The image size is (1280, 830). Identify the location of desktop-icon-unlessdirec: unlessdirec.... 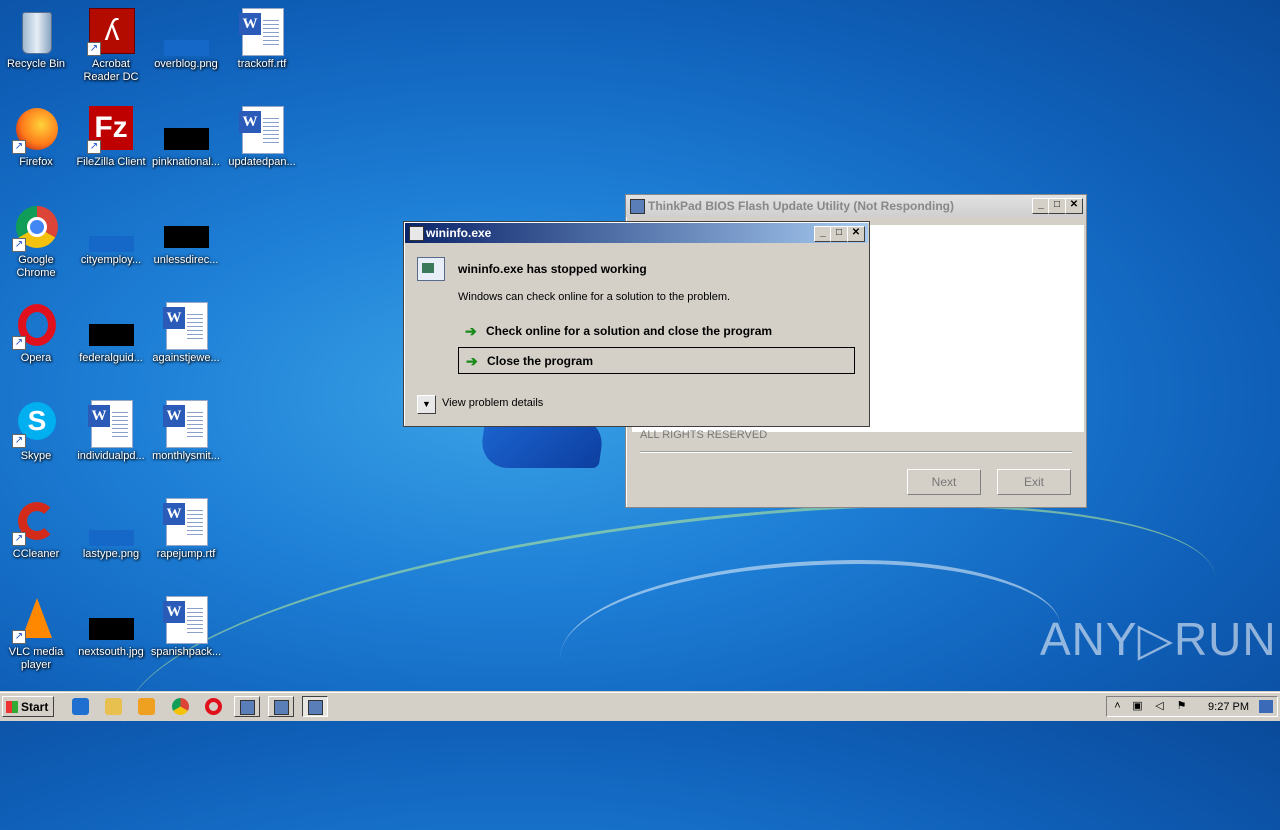
(186, 235).